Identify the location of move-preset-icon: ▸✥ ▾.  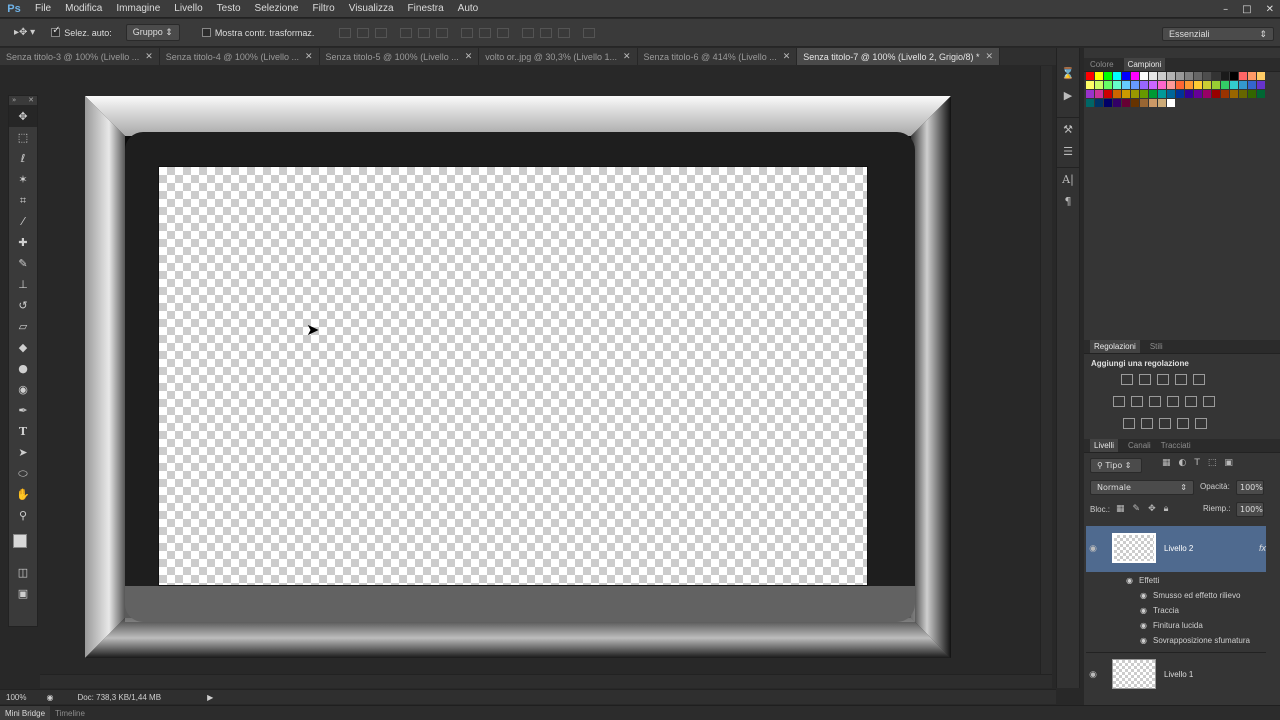
(24, 32).